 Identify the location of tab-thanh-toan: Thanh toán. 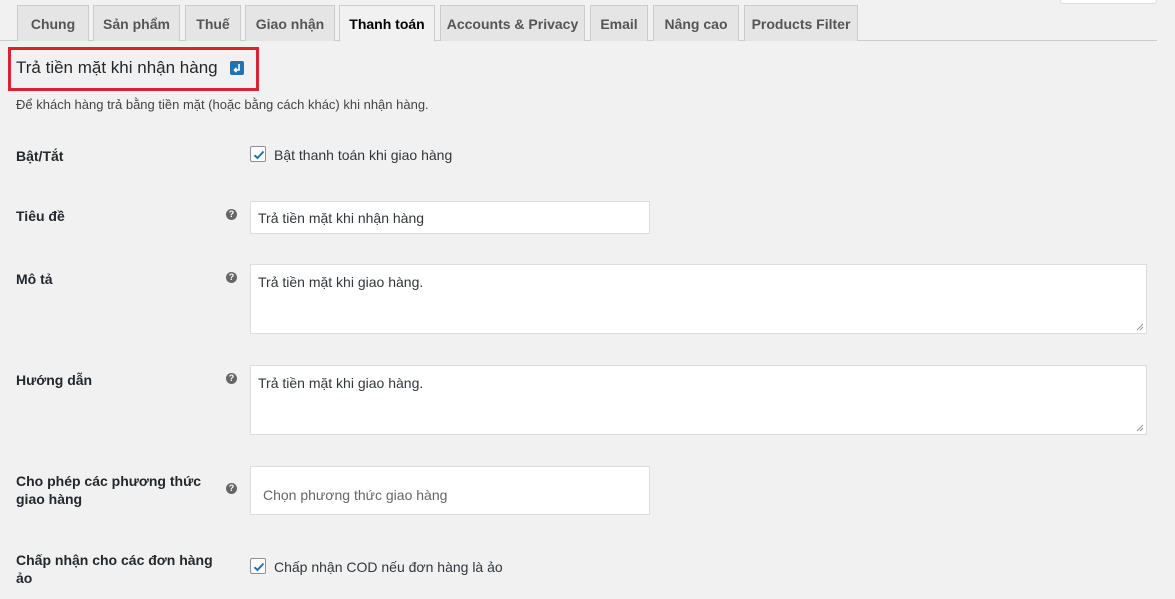
(387, 23).